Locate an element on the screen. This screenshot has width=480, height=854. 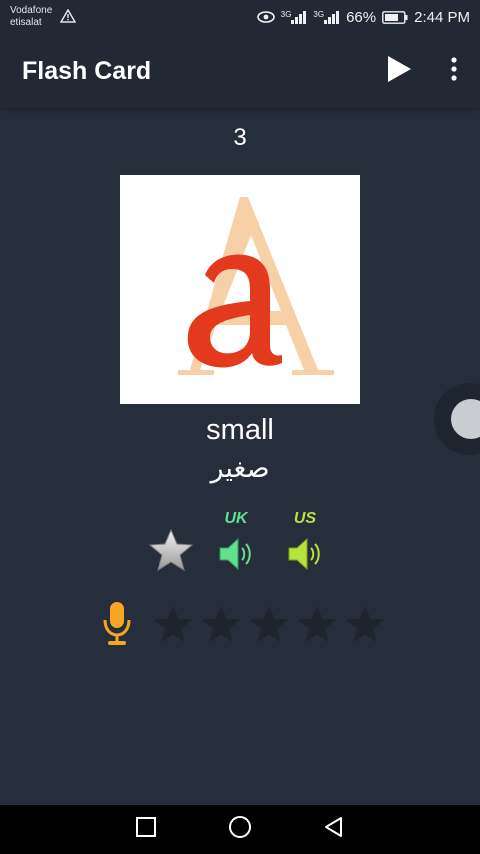
us-label: US is located at coordinates (305, 518).